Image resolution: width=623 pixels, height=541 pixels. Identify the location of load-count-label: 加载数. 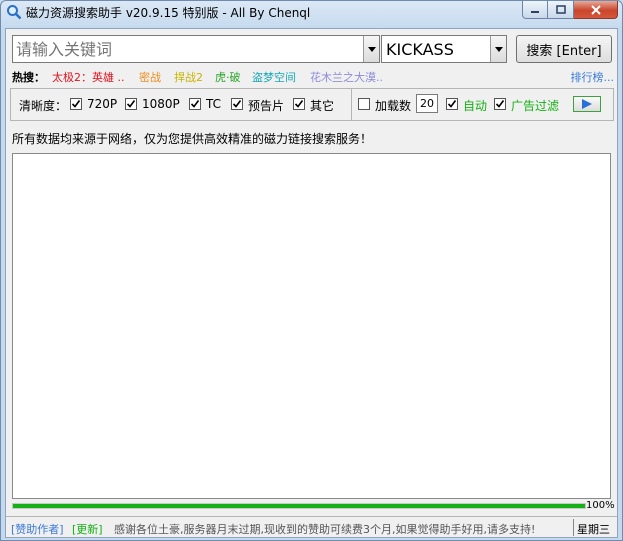
(393, 106).